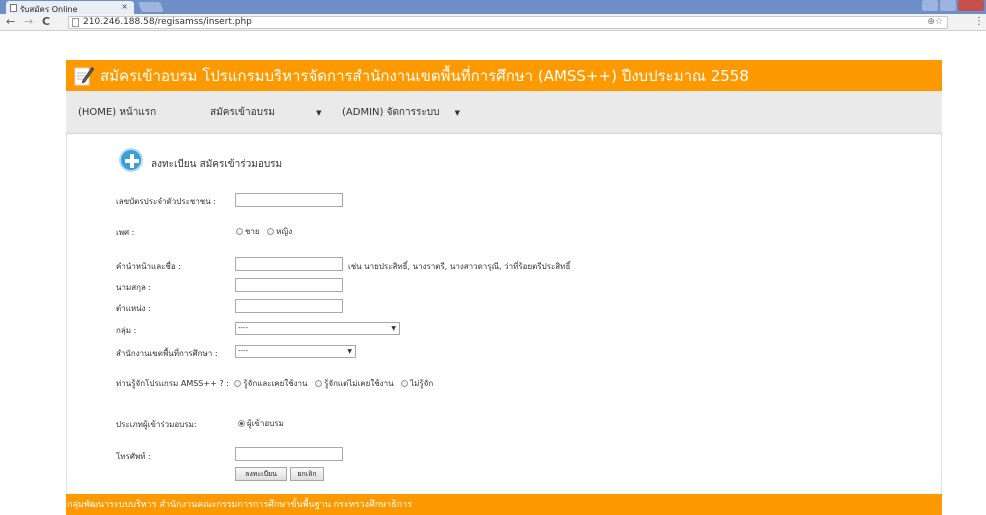 This screenshot has width=986, height=515. Describe the element at coordinates (508, 22) in the screenshot. I see `address-bar: 210.246.188.58/regisamss/insert.php ⊕☆` at that location.